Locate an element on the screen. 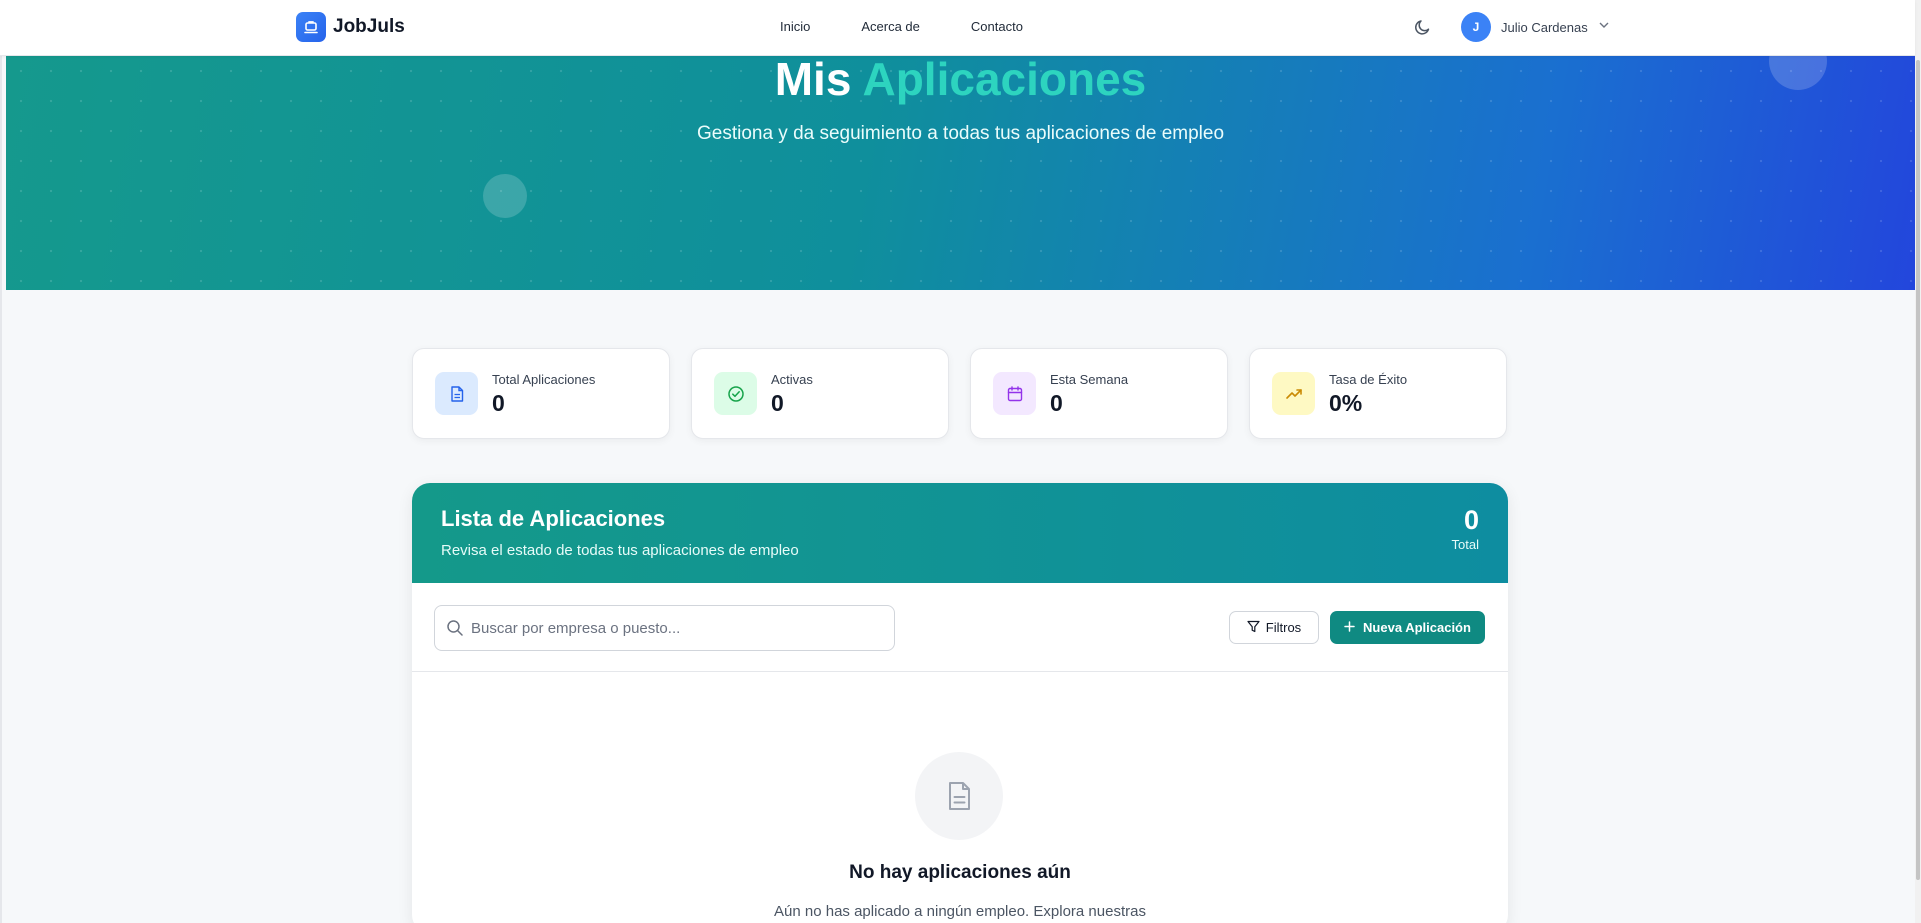 This screenshot has height=923, width=1921. search-box is located at coordinates (664, 628).